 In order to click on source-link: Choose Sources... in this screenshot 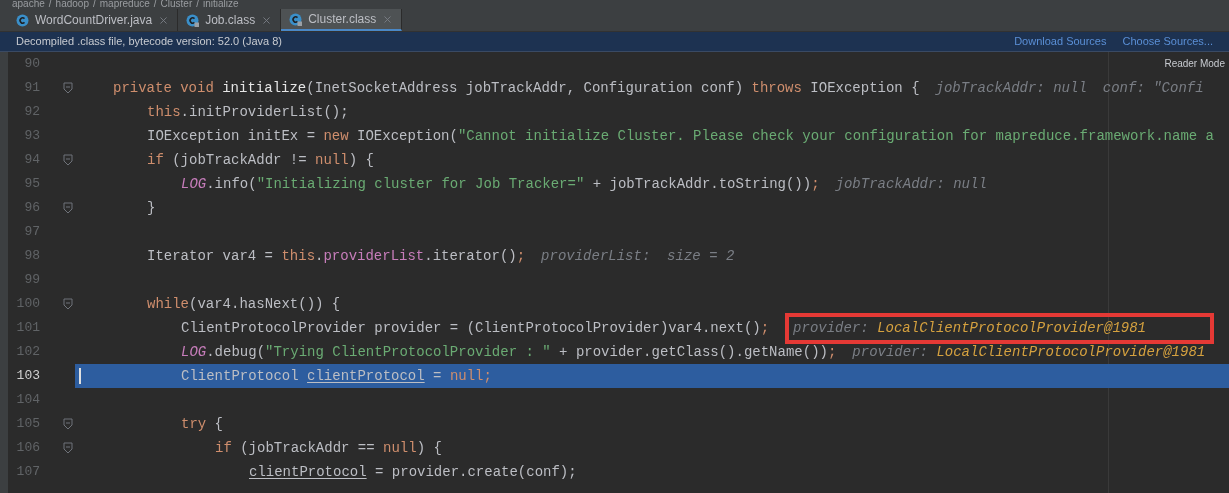, I will do `click(1167, 41)`.